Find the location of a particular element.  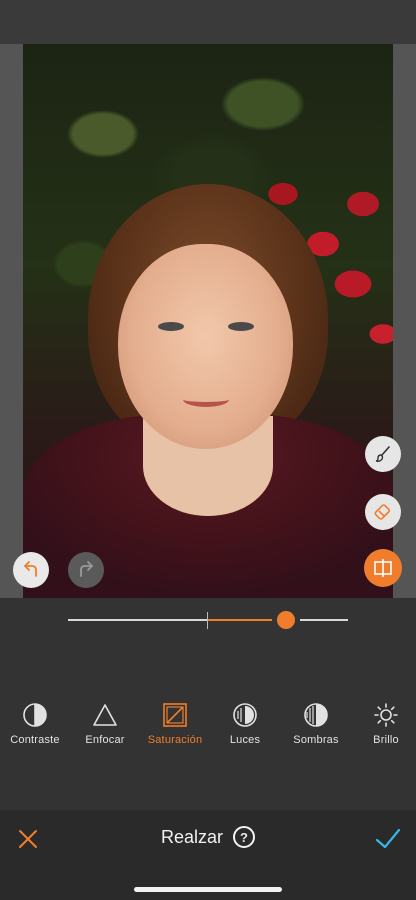

adjustment-slider is located at coordinates (208, 620).